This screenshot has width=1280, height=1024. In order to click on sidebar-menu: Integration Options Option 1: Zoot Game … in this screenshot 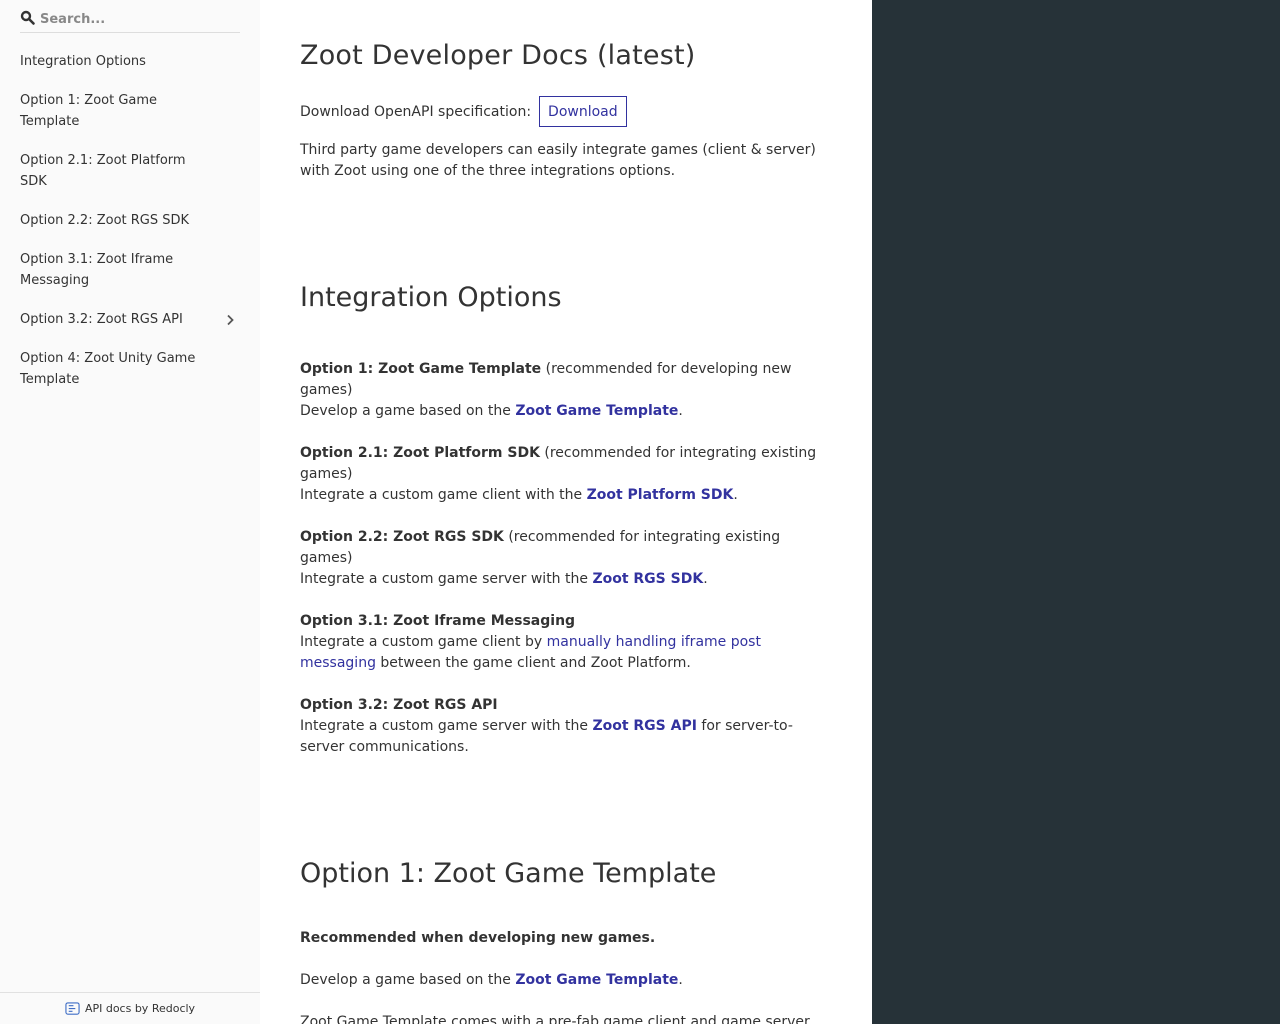, I will do `click(130, 220)`.